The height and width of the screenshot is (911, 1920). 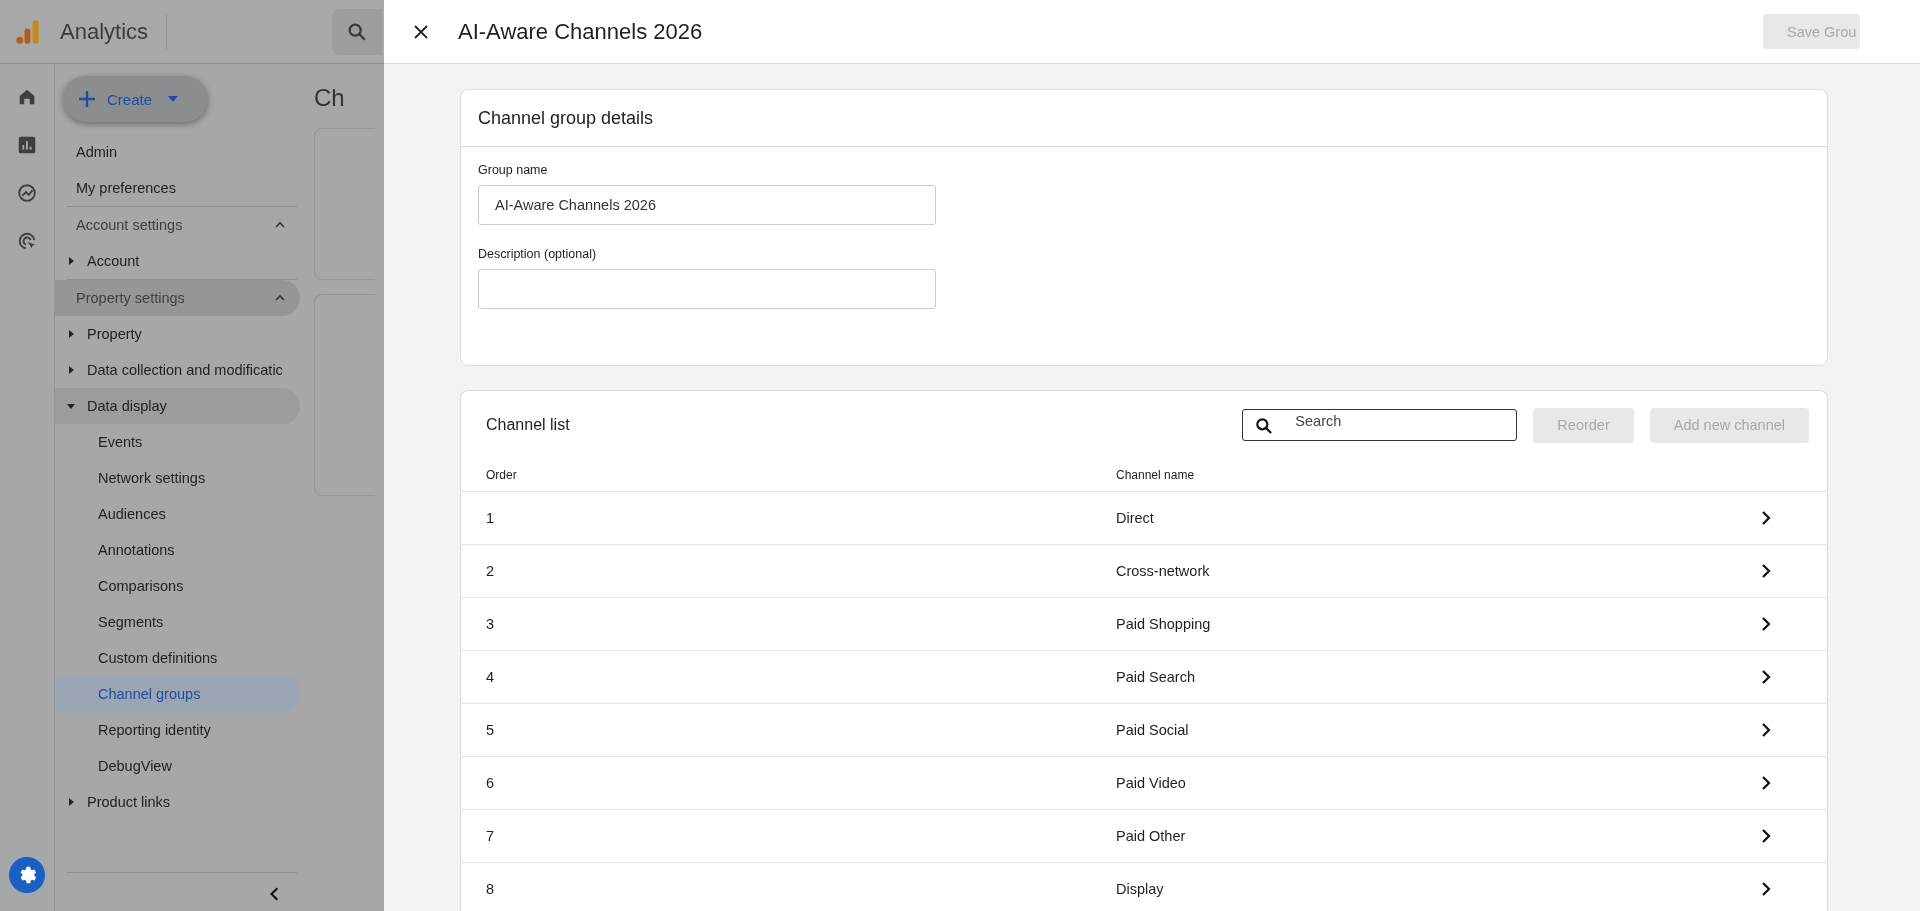 I want to click on table-row: 5 Paid Social, so click(x=1144, y=730).